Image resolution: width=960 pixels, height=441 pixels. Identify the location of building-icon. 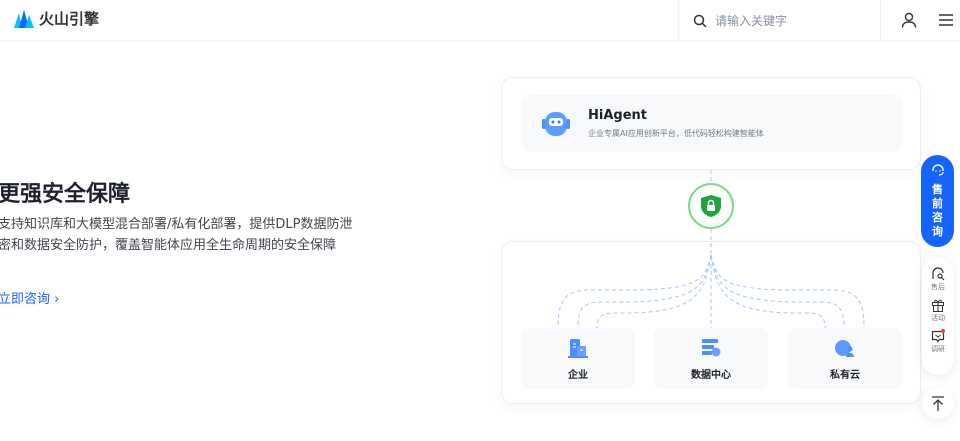
(578, 348).